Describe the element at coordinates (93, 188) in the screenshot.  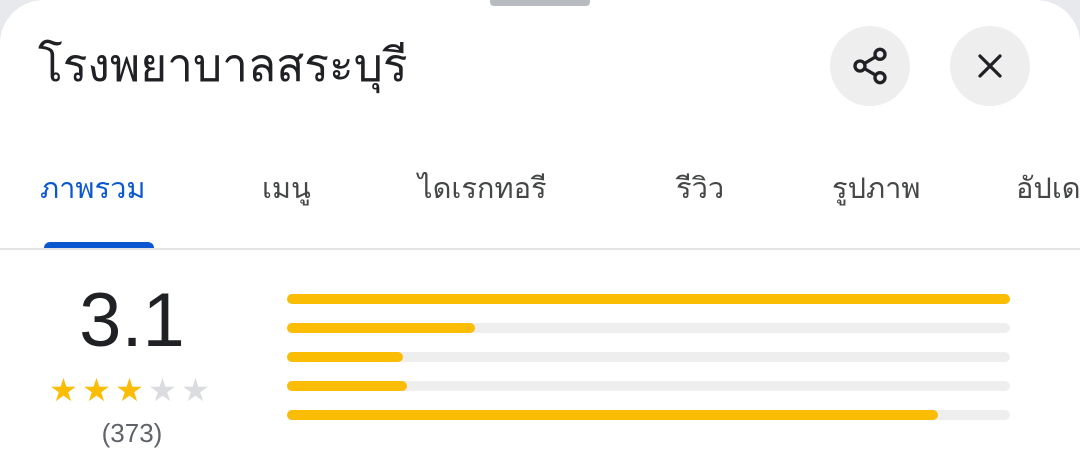
I see `tab-overview: ภาพรวม` at that location.